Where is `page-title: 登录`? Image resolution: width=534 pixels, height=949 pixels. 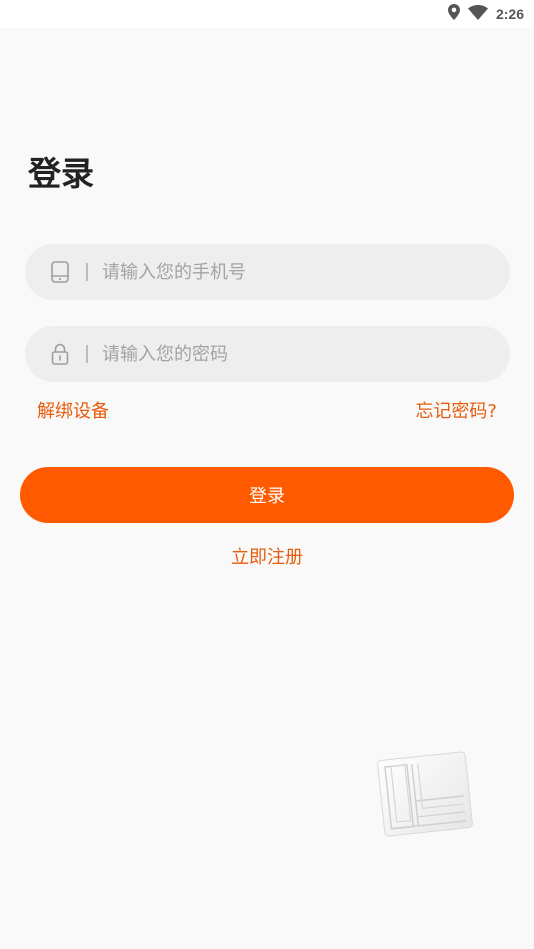 page-title: 登录 is located at coordinates (61, 173).